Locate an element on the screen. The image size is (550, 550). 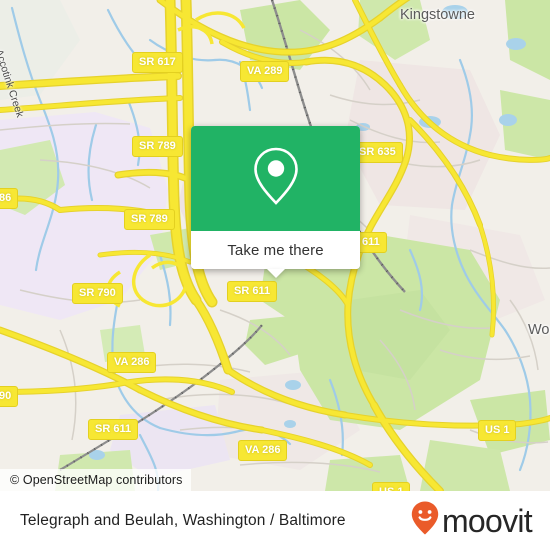
location-popup: Take me there is located at coordinates (275, 202).